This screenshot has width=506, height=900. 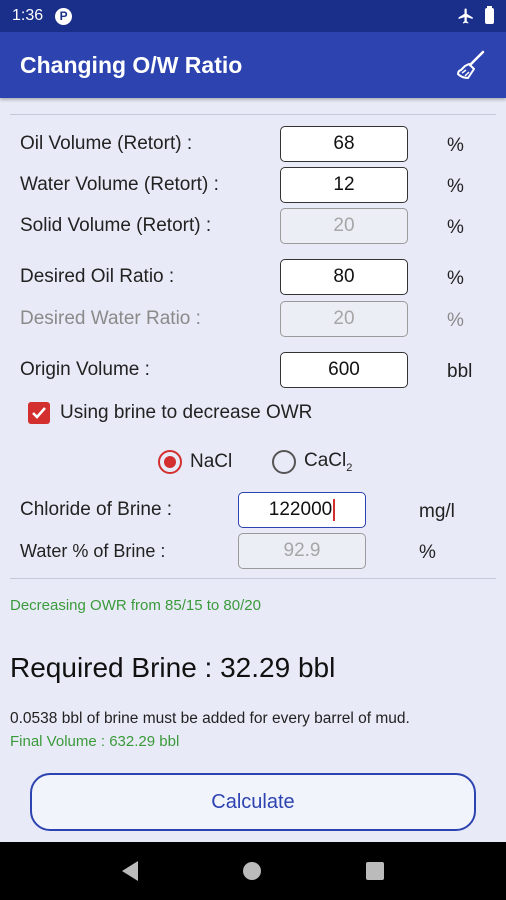 I want to click on desired-oil-input: 80, so click(x=344, y=277).